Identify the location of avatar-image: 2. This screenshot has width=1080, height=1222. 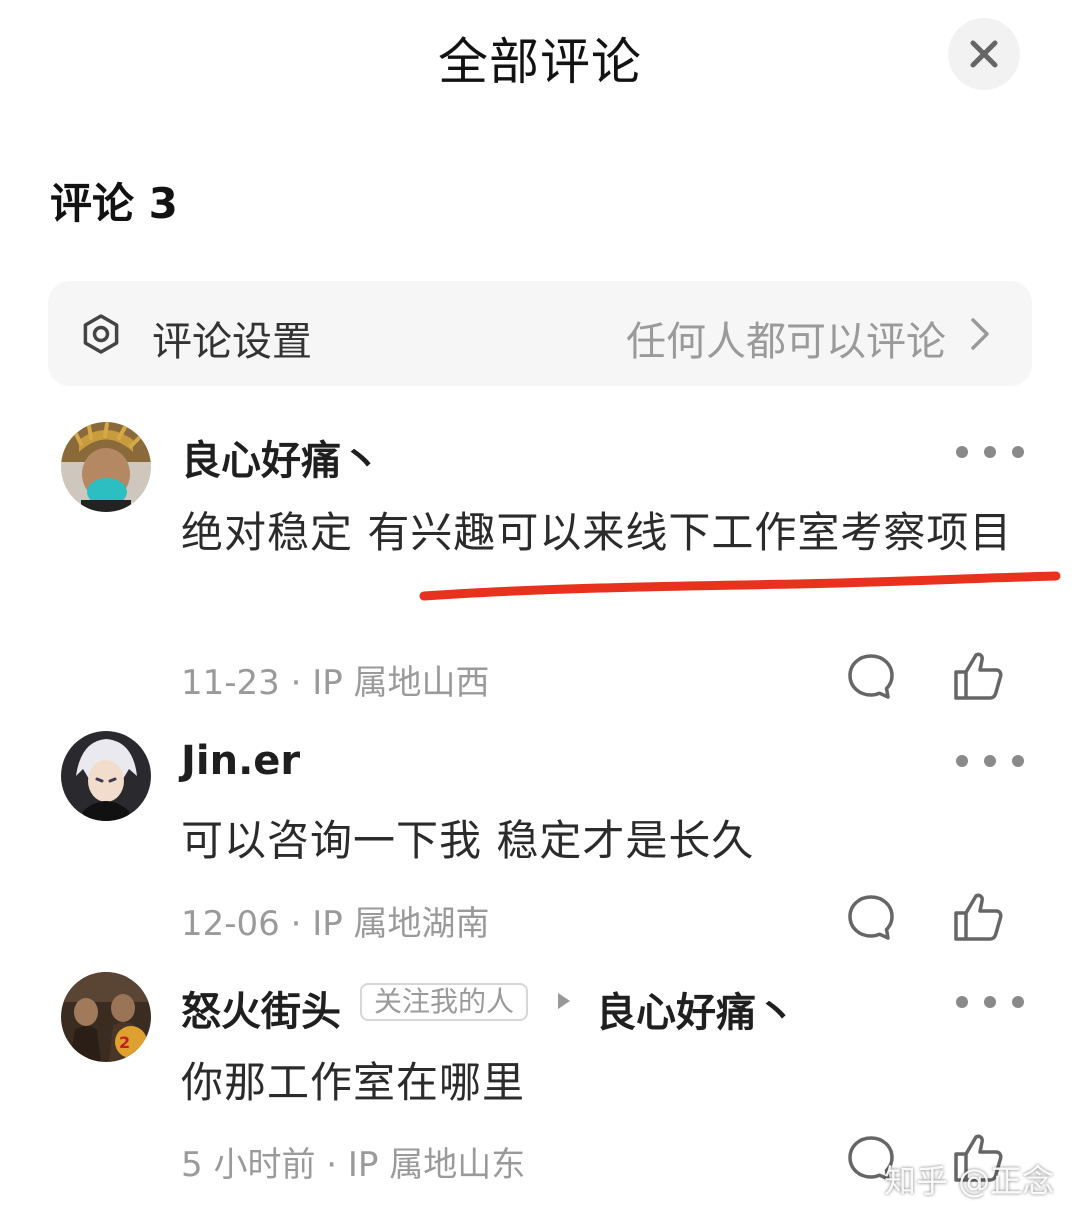
(106, 1017).